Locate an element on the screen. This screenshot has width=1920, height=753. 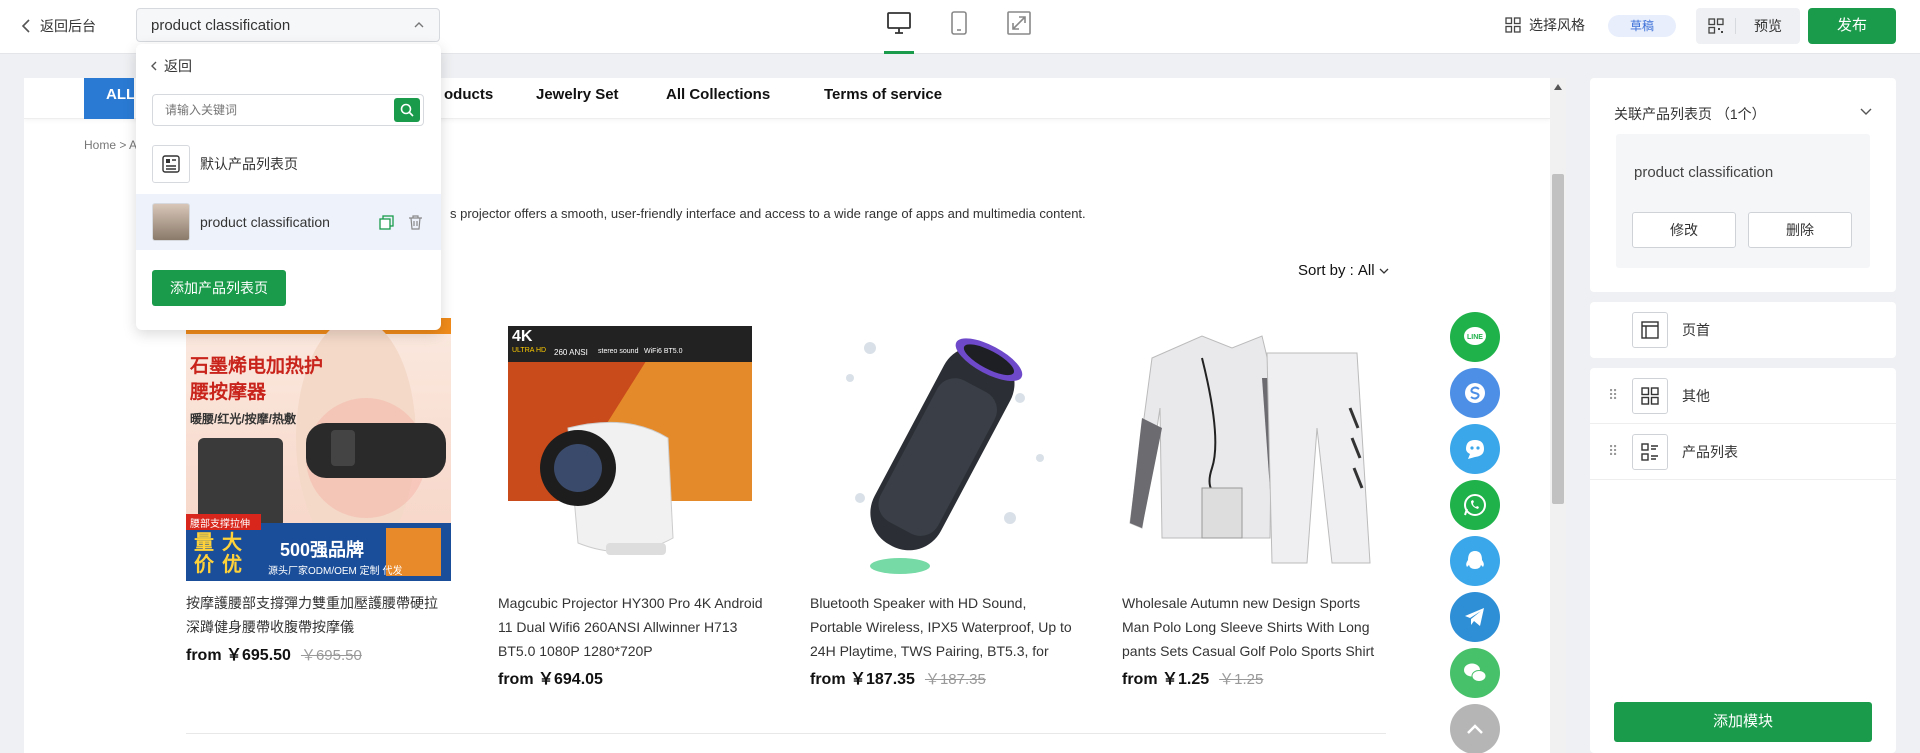
preview-button: 预览 is located at coordinates (1768, 26).